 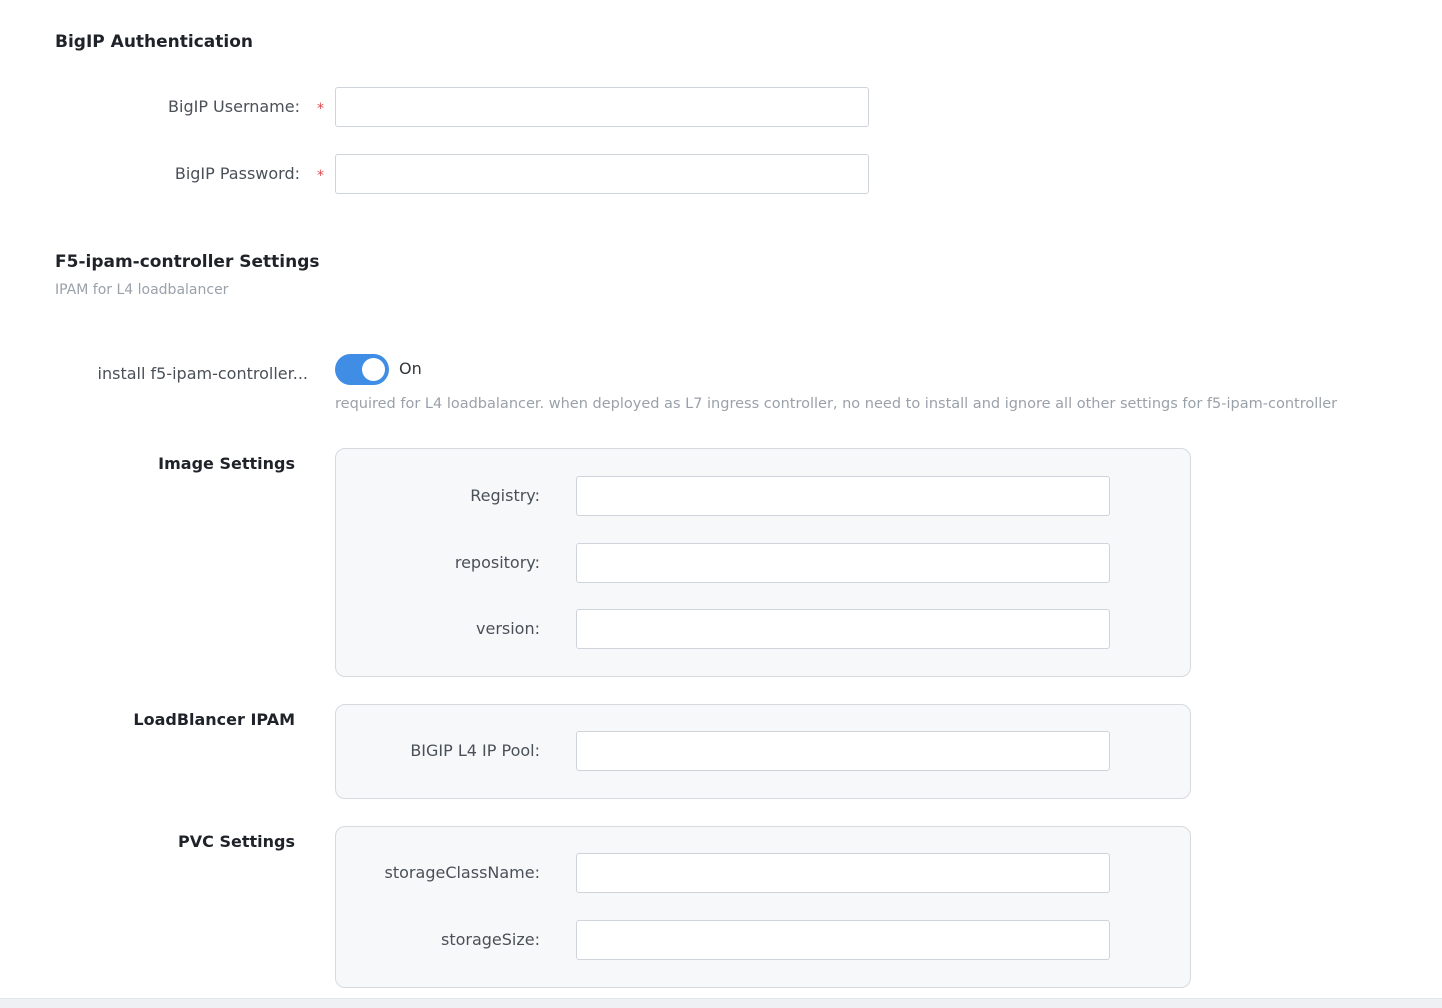 I want to click on ip-pool-label: BIGIP L4 IP Pool:, so click(x=475, y=750).